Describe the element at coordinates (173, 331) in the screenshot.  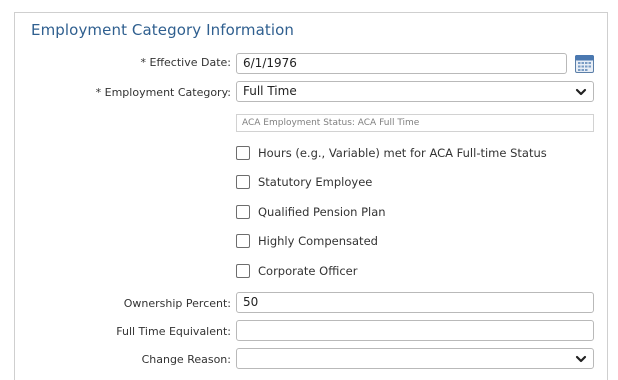
I see `full-time-equivalent-label: Full Time Equivalent:` at that location.